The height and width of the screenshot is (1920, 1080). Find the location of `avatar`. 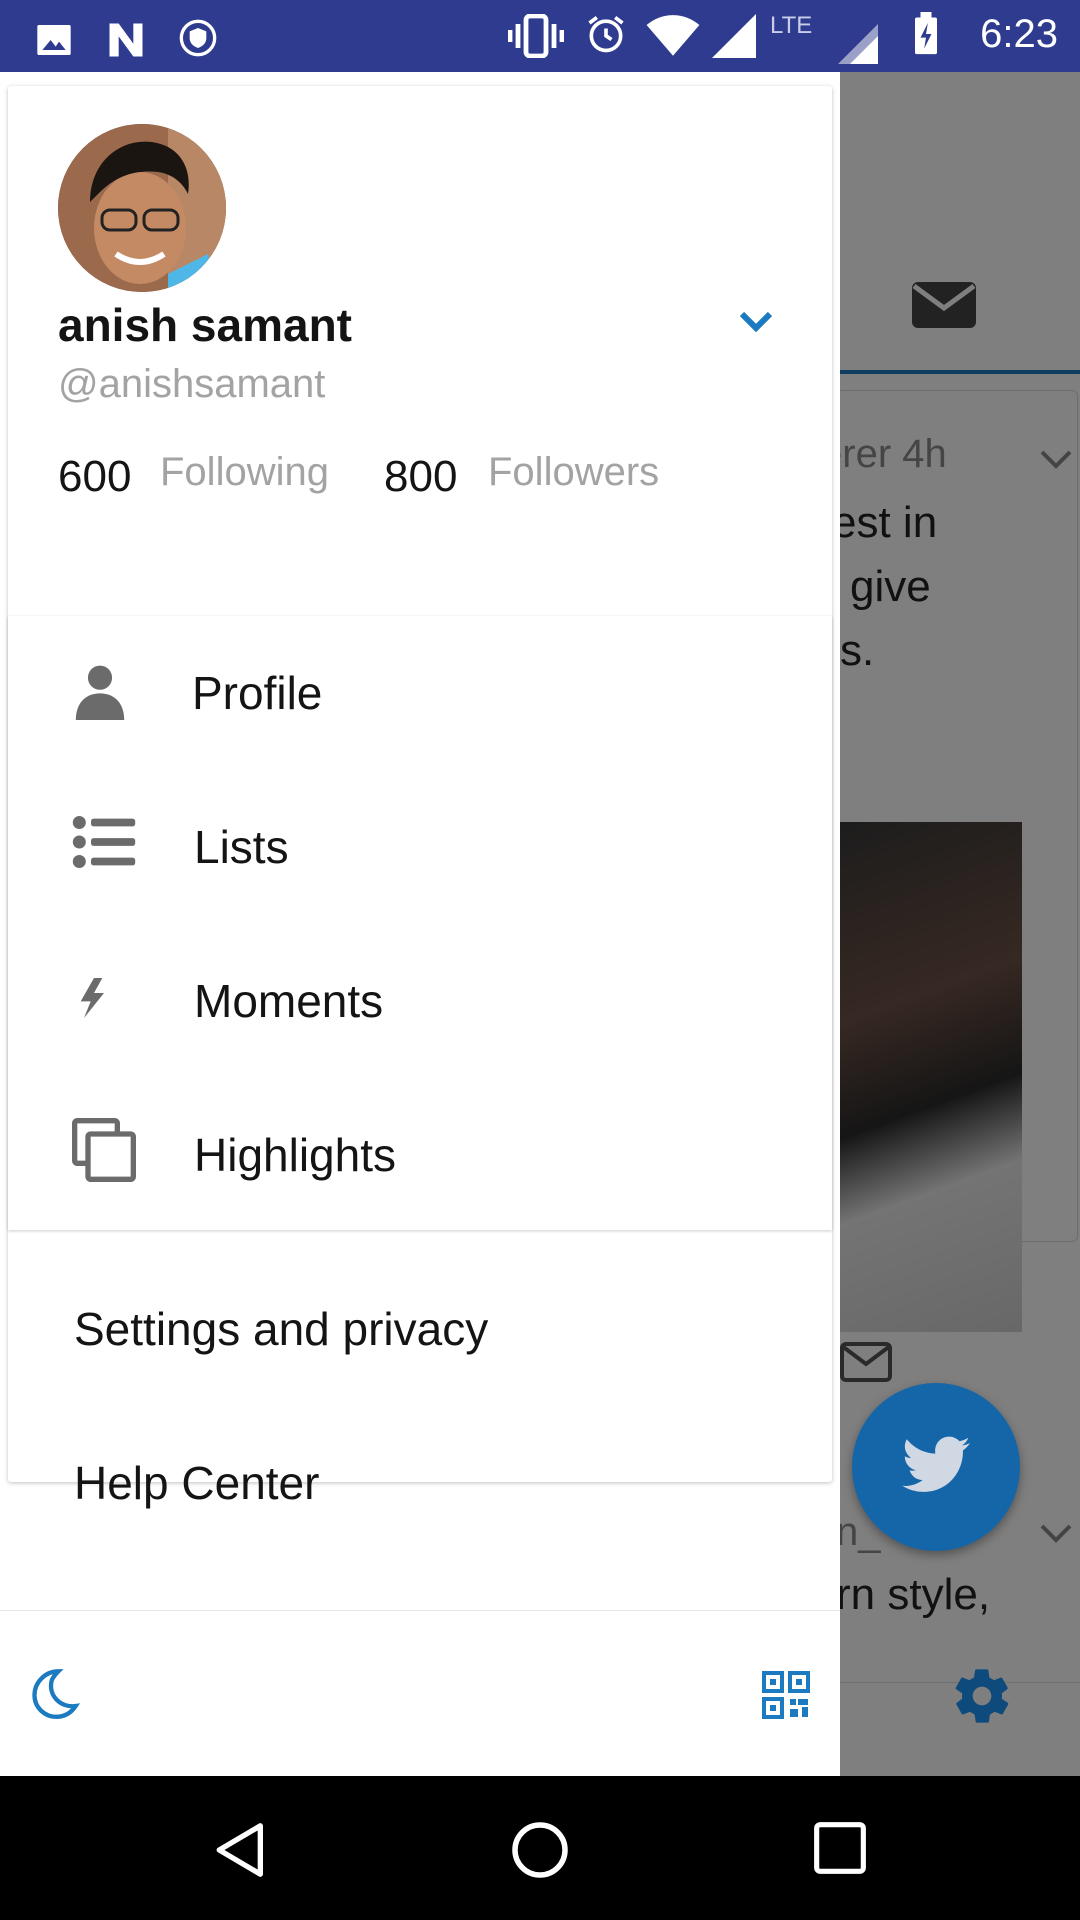

avatar is located at coordinates (142, 208).